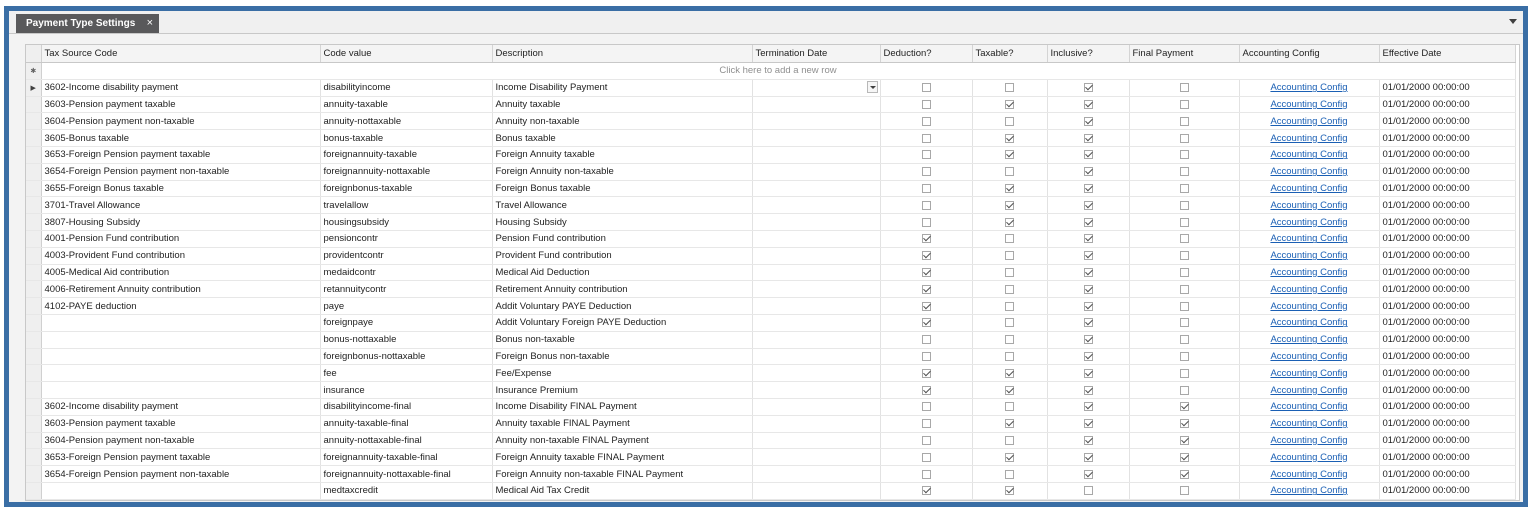 The width and height of the screenshot is (1532, 511). What do you see at coordinates (1184, 54) in the screenshot?
I see `column-header-final-payment: Final Payment` at bounding box center [1184, 54].